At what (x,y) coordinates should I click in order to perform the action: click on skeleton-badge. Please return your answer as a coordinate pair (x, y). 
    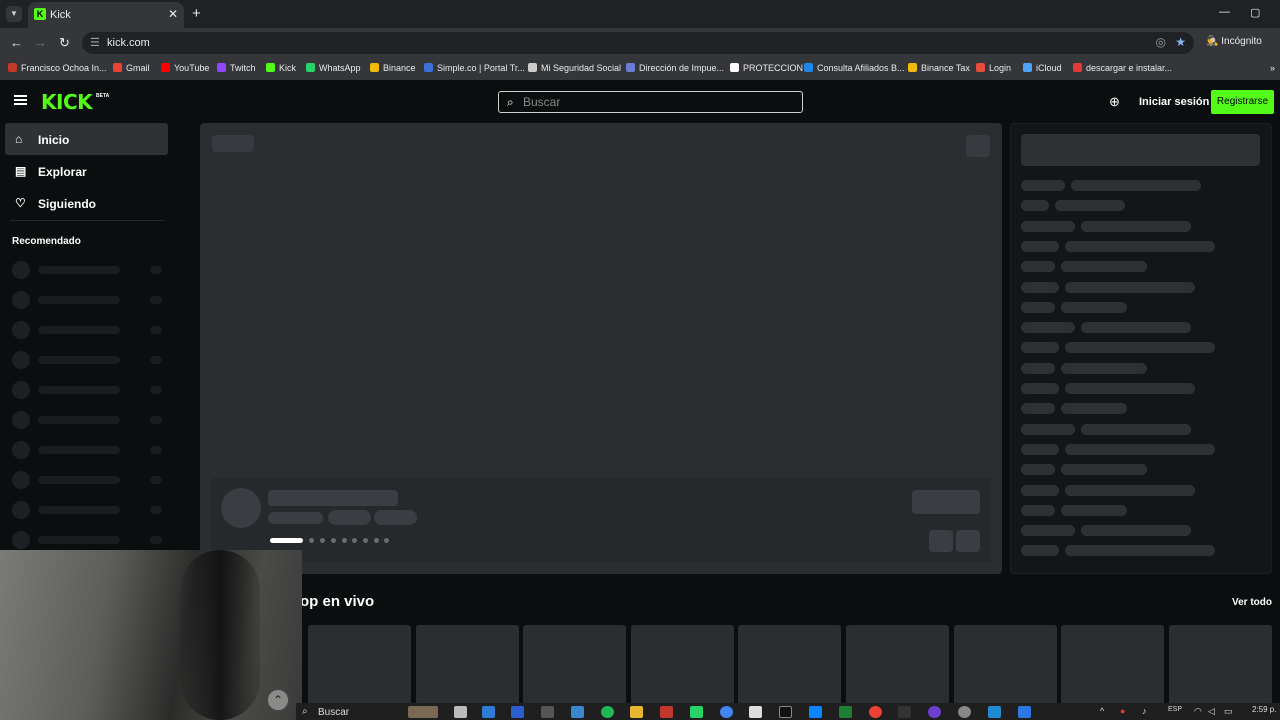
    Looking at the image, I should click on (233, 143).